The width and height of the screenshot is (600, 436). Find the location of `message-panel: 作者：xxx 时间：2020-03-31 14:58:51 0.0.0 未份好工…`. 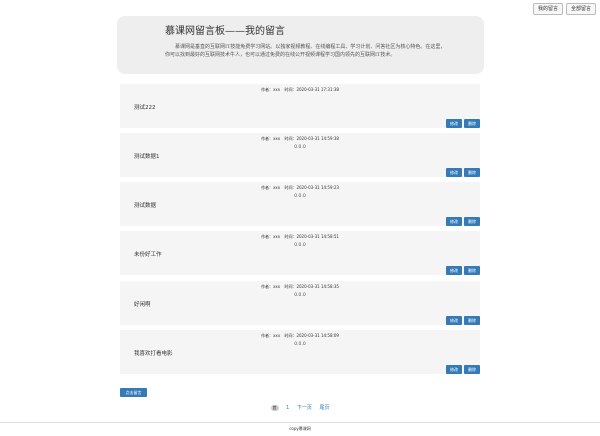

message-panel: 作者：xxx 时间：2020-03-31 14:58:51 0.0.0 未份好工… is located at coordinates (300, 253).